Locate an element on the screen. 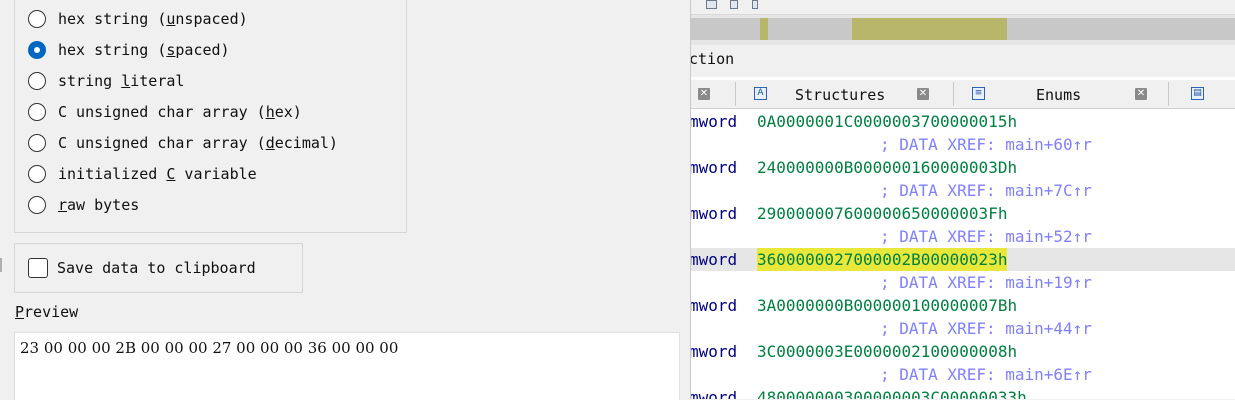 The width and height of the screenshot is (1235, 400). xref-comment-row: ; DATA XREF: main+60↑r is located at coordinates (962, 144).